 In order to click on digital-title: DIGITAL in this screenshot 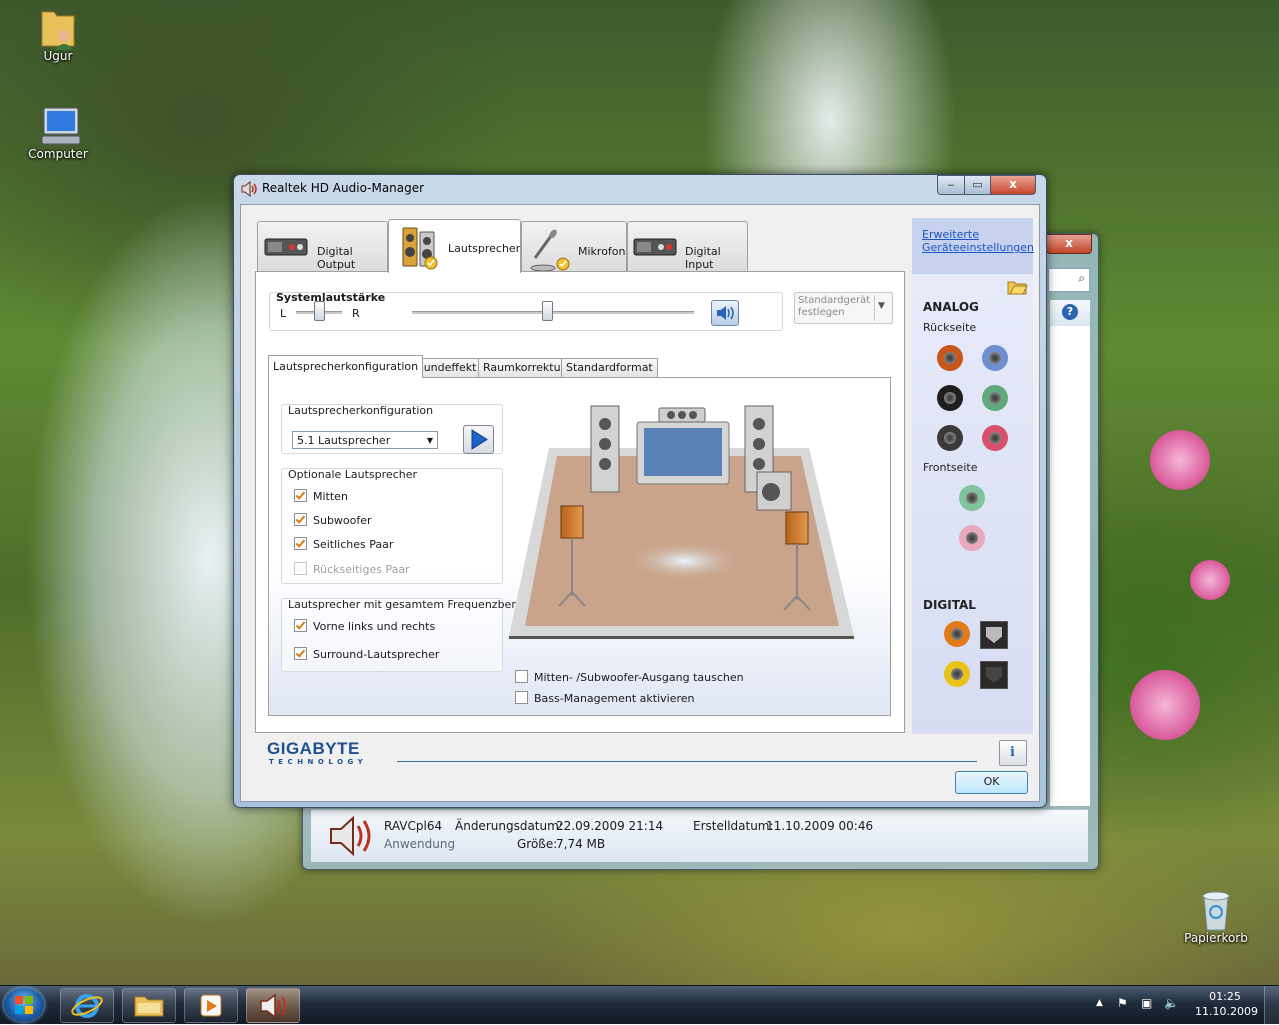, I will do `click(949, 605)`.